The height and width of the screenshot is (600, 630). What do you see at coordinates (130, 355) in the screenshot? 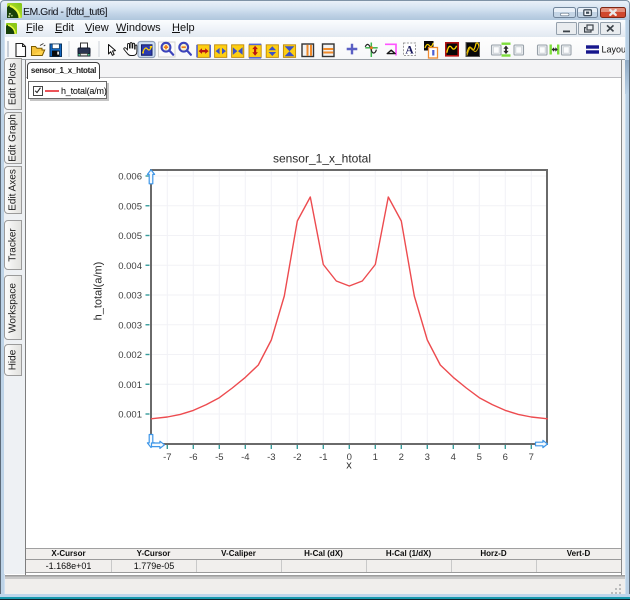
I see `svg-text: 0.002` at bounding box center [130, 355].